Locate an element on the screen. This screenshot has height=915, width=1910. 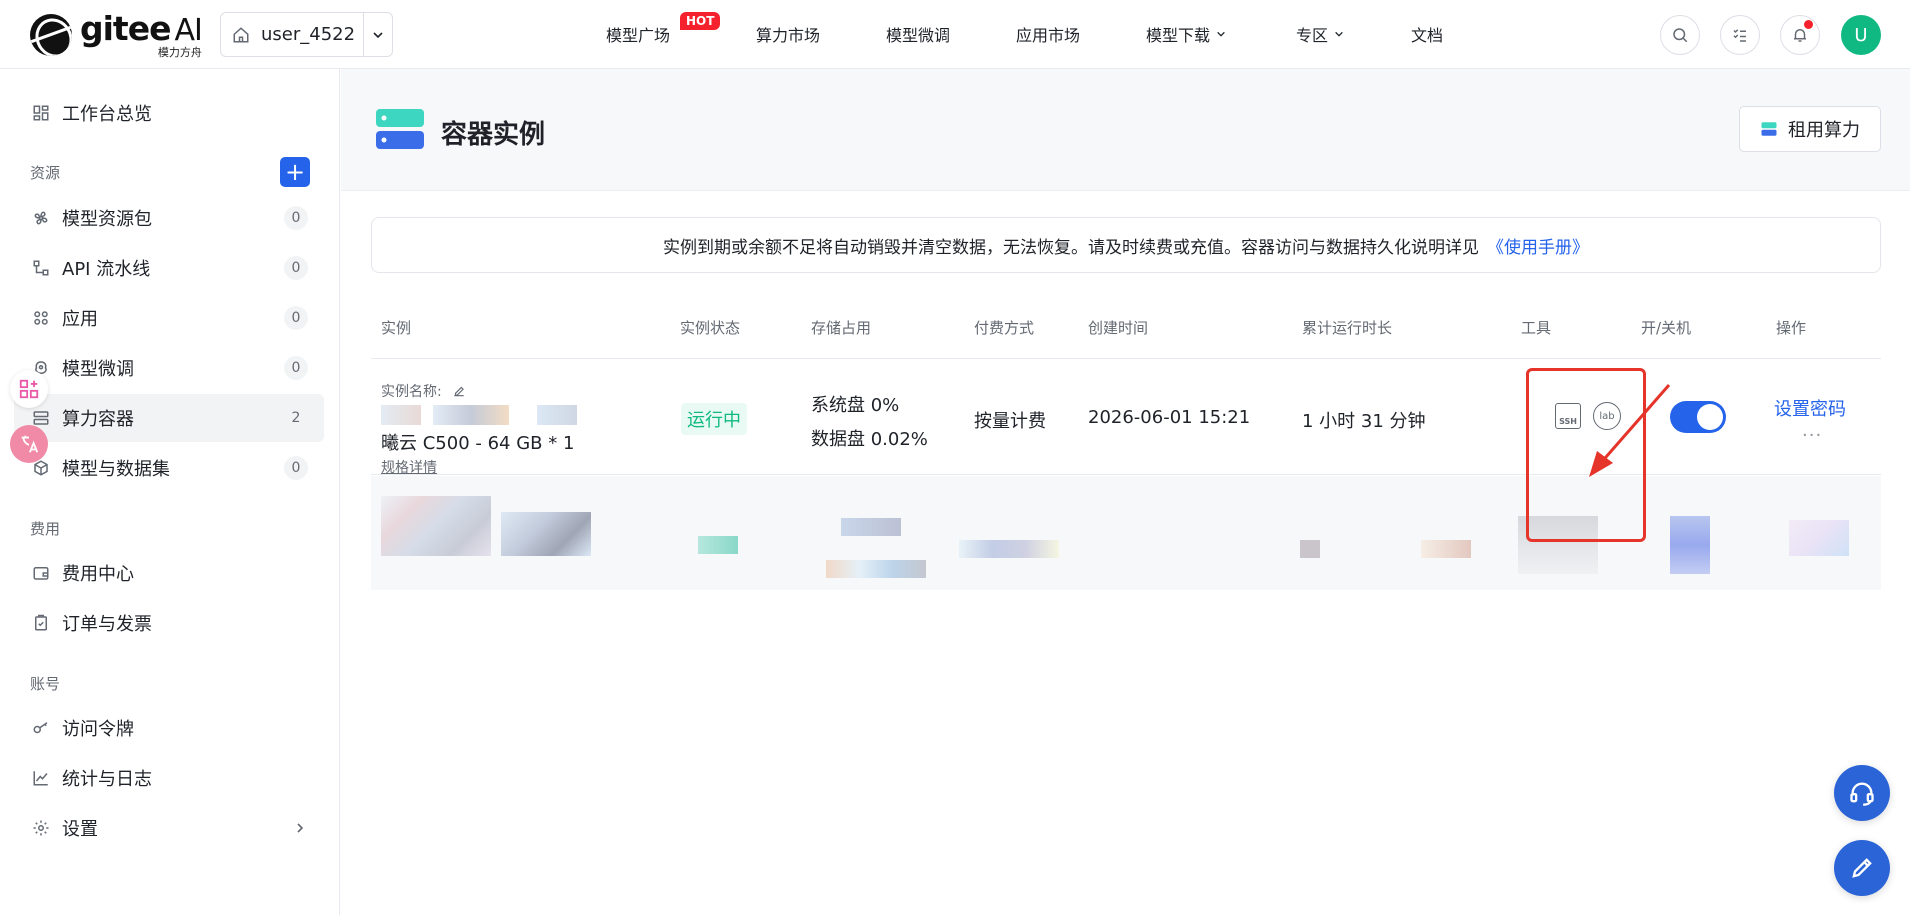
count-badge: 2 is located at coordinates (296, 418).